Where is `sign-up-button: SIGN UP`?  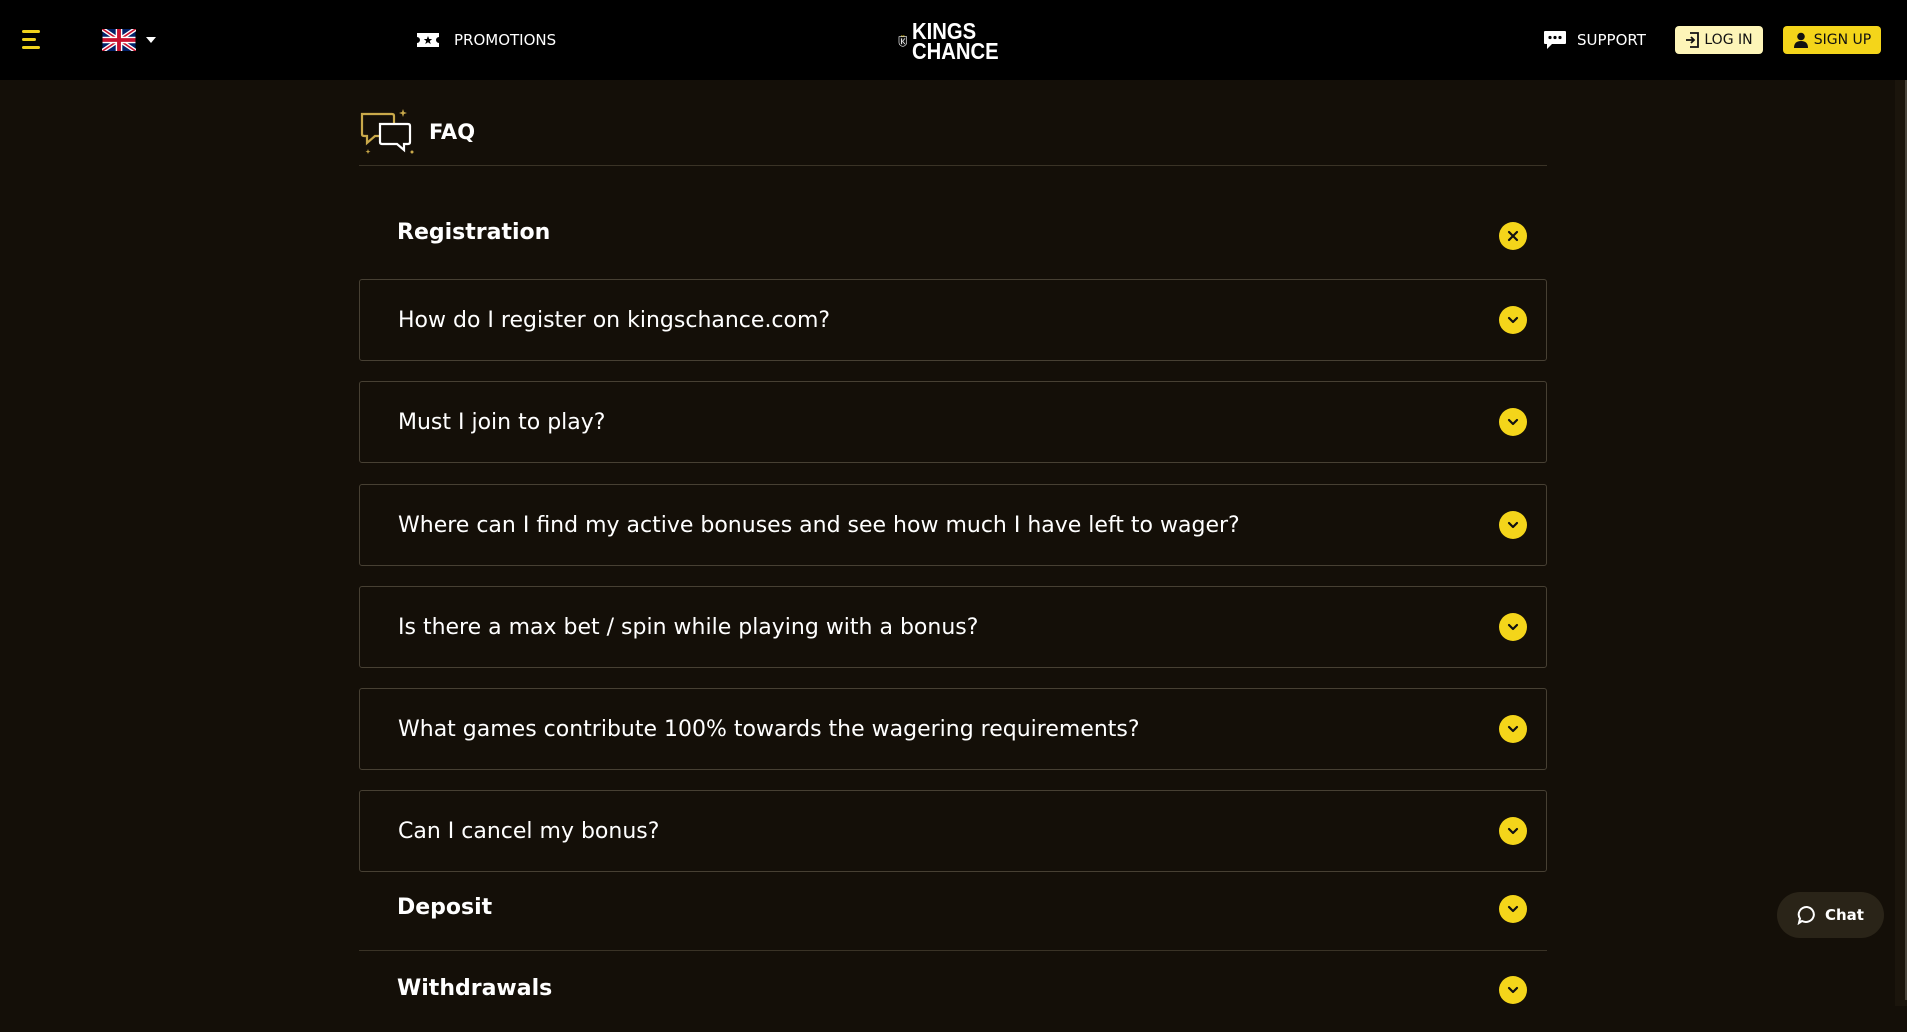
sign-up-button: SIGN UP is located at coordinates (1832, 40).